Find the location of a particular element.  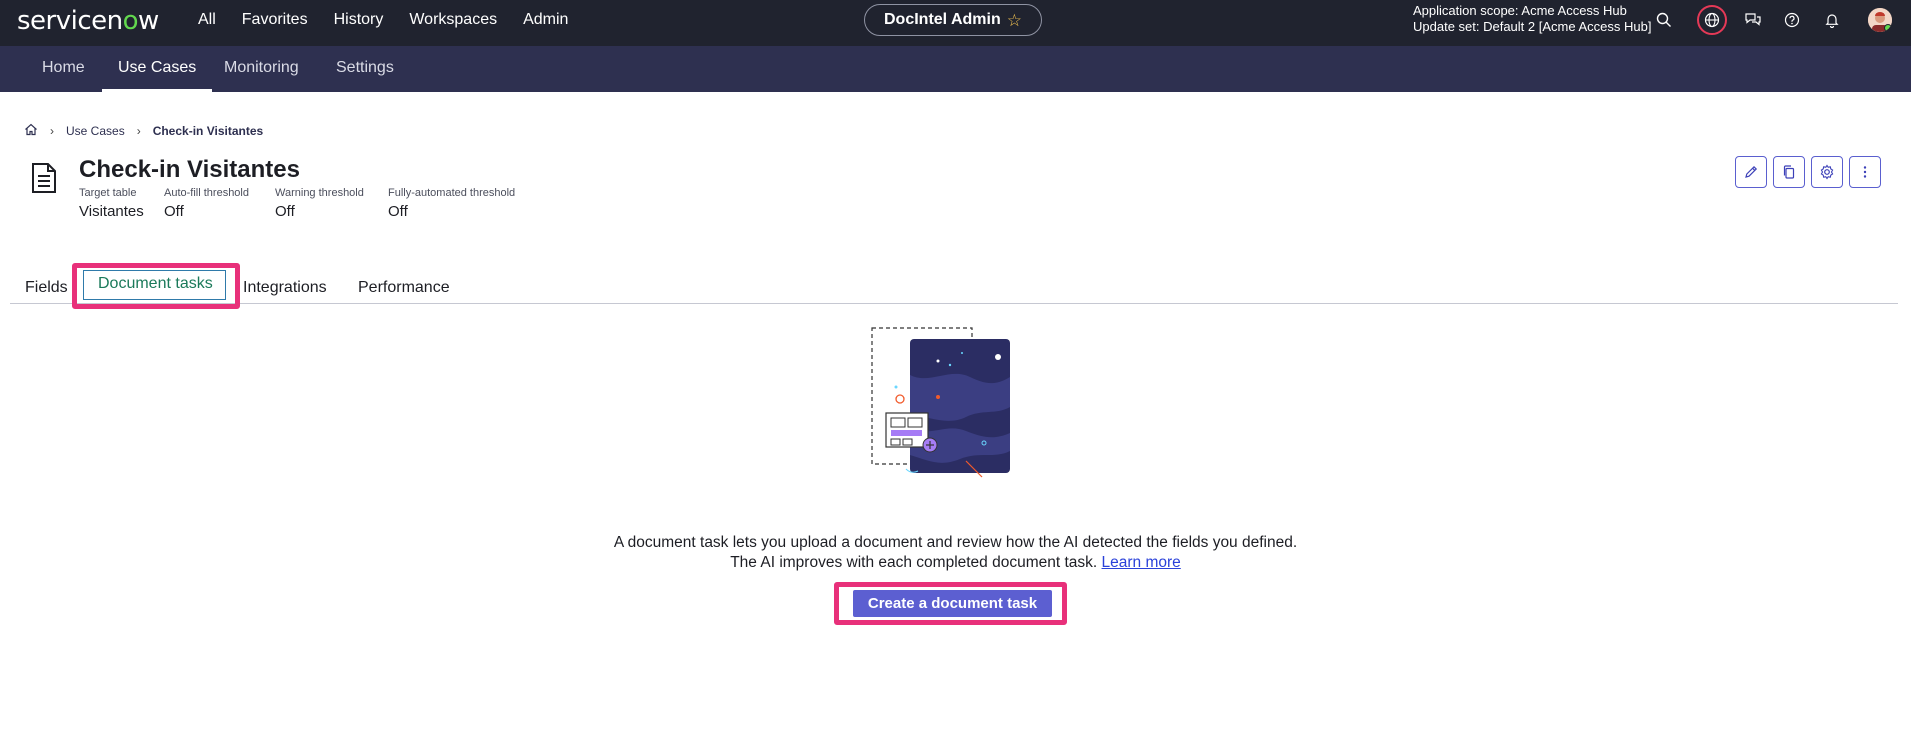

online-status-dot is located at coordinates (1888, 28).